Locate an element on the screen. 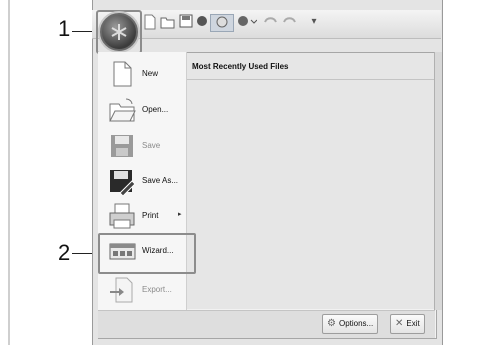 The height and width of the screenshot is (345, 487). submenu-arrow-icon: ▸ is located at coordinates (180, 214).